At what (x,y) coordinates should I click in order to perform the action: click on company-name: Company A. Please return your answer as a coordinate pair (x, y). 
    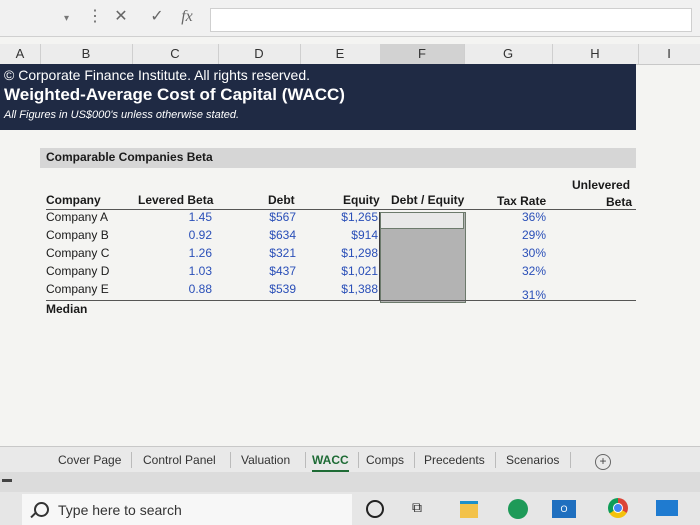
    Looking at the image, I should click on (77, 217).